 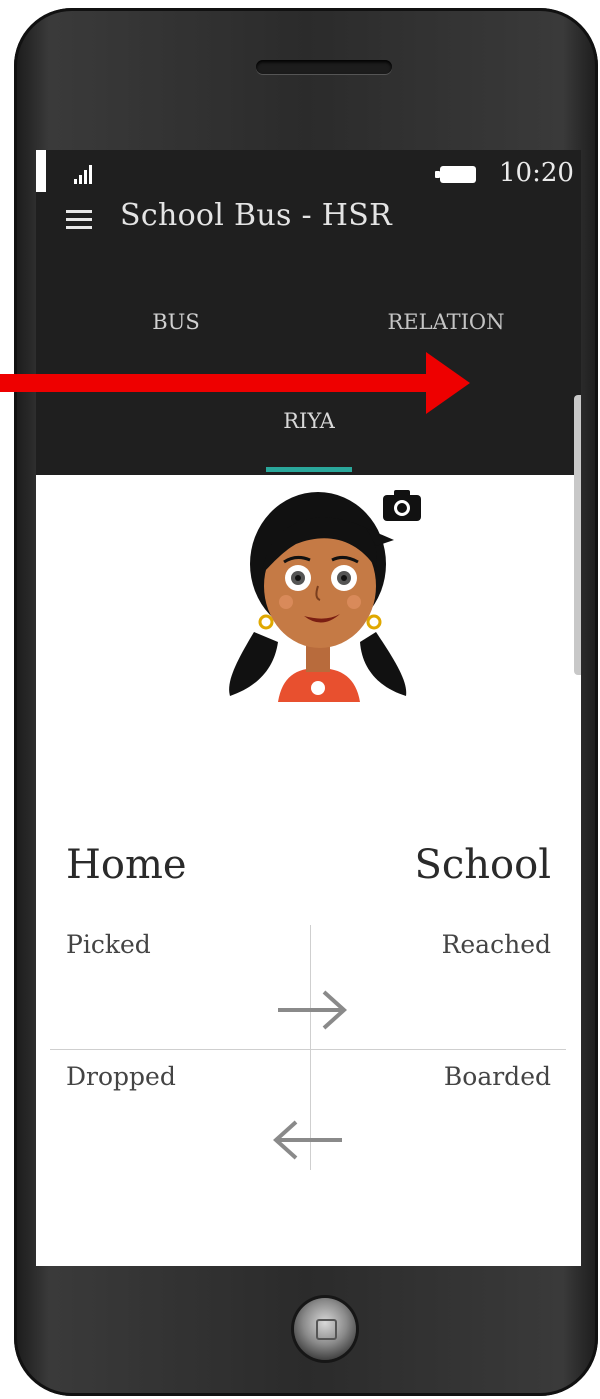 What do you see at coordinates (446, 322) in the screenshot?
I see `tab-relation: RELATION` at bounding box center [446, 322].